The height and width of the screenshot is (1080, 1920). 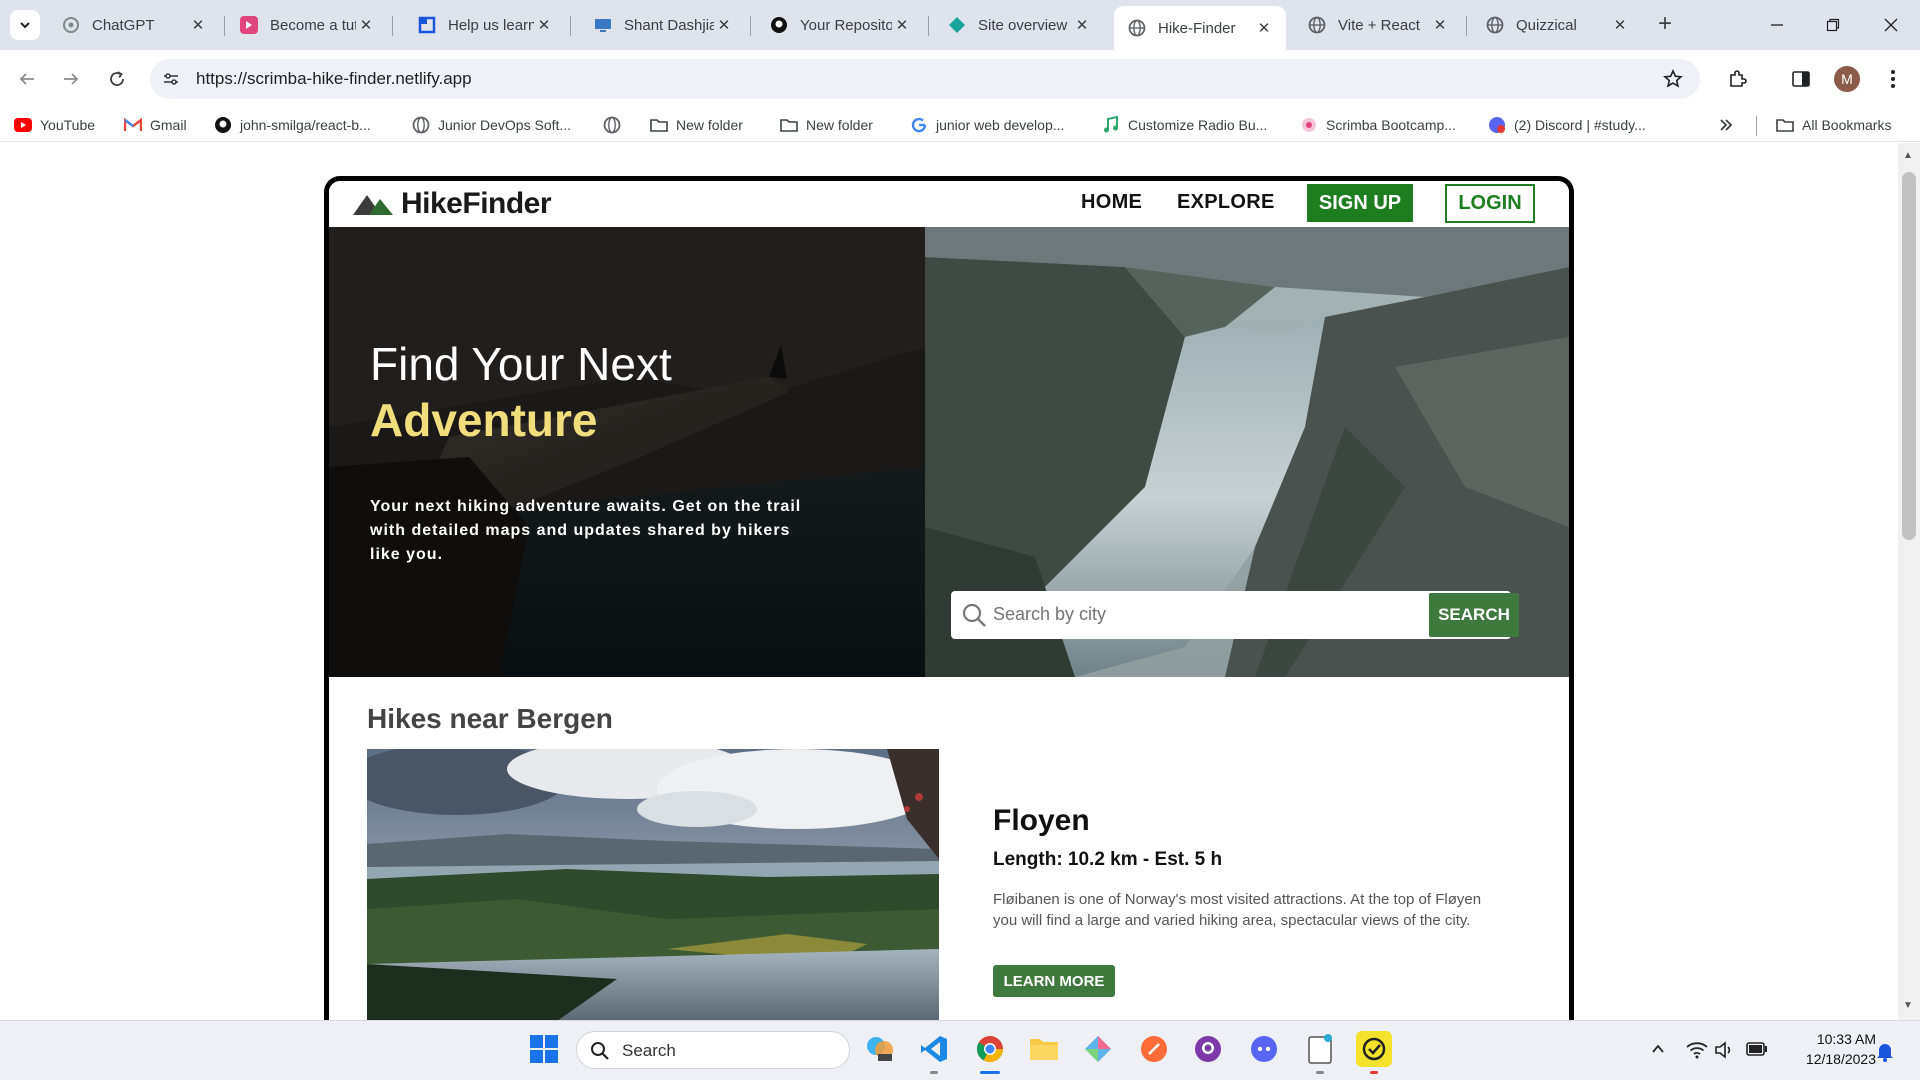 I want to click on taskbar-vscode, so click(x=934, y=1049).